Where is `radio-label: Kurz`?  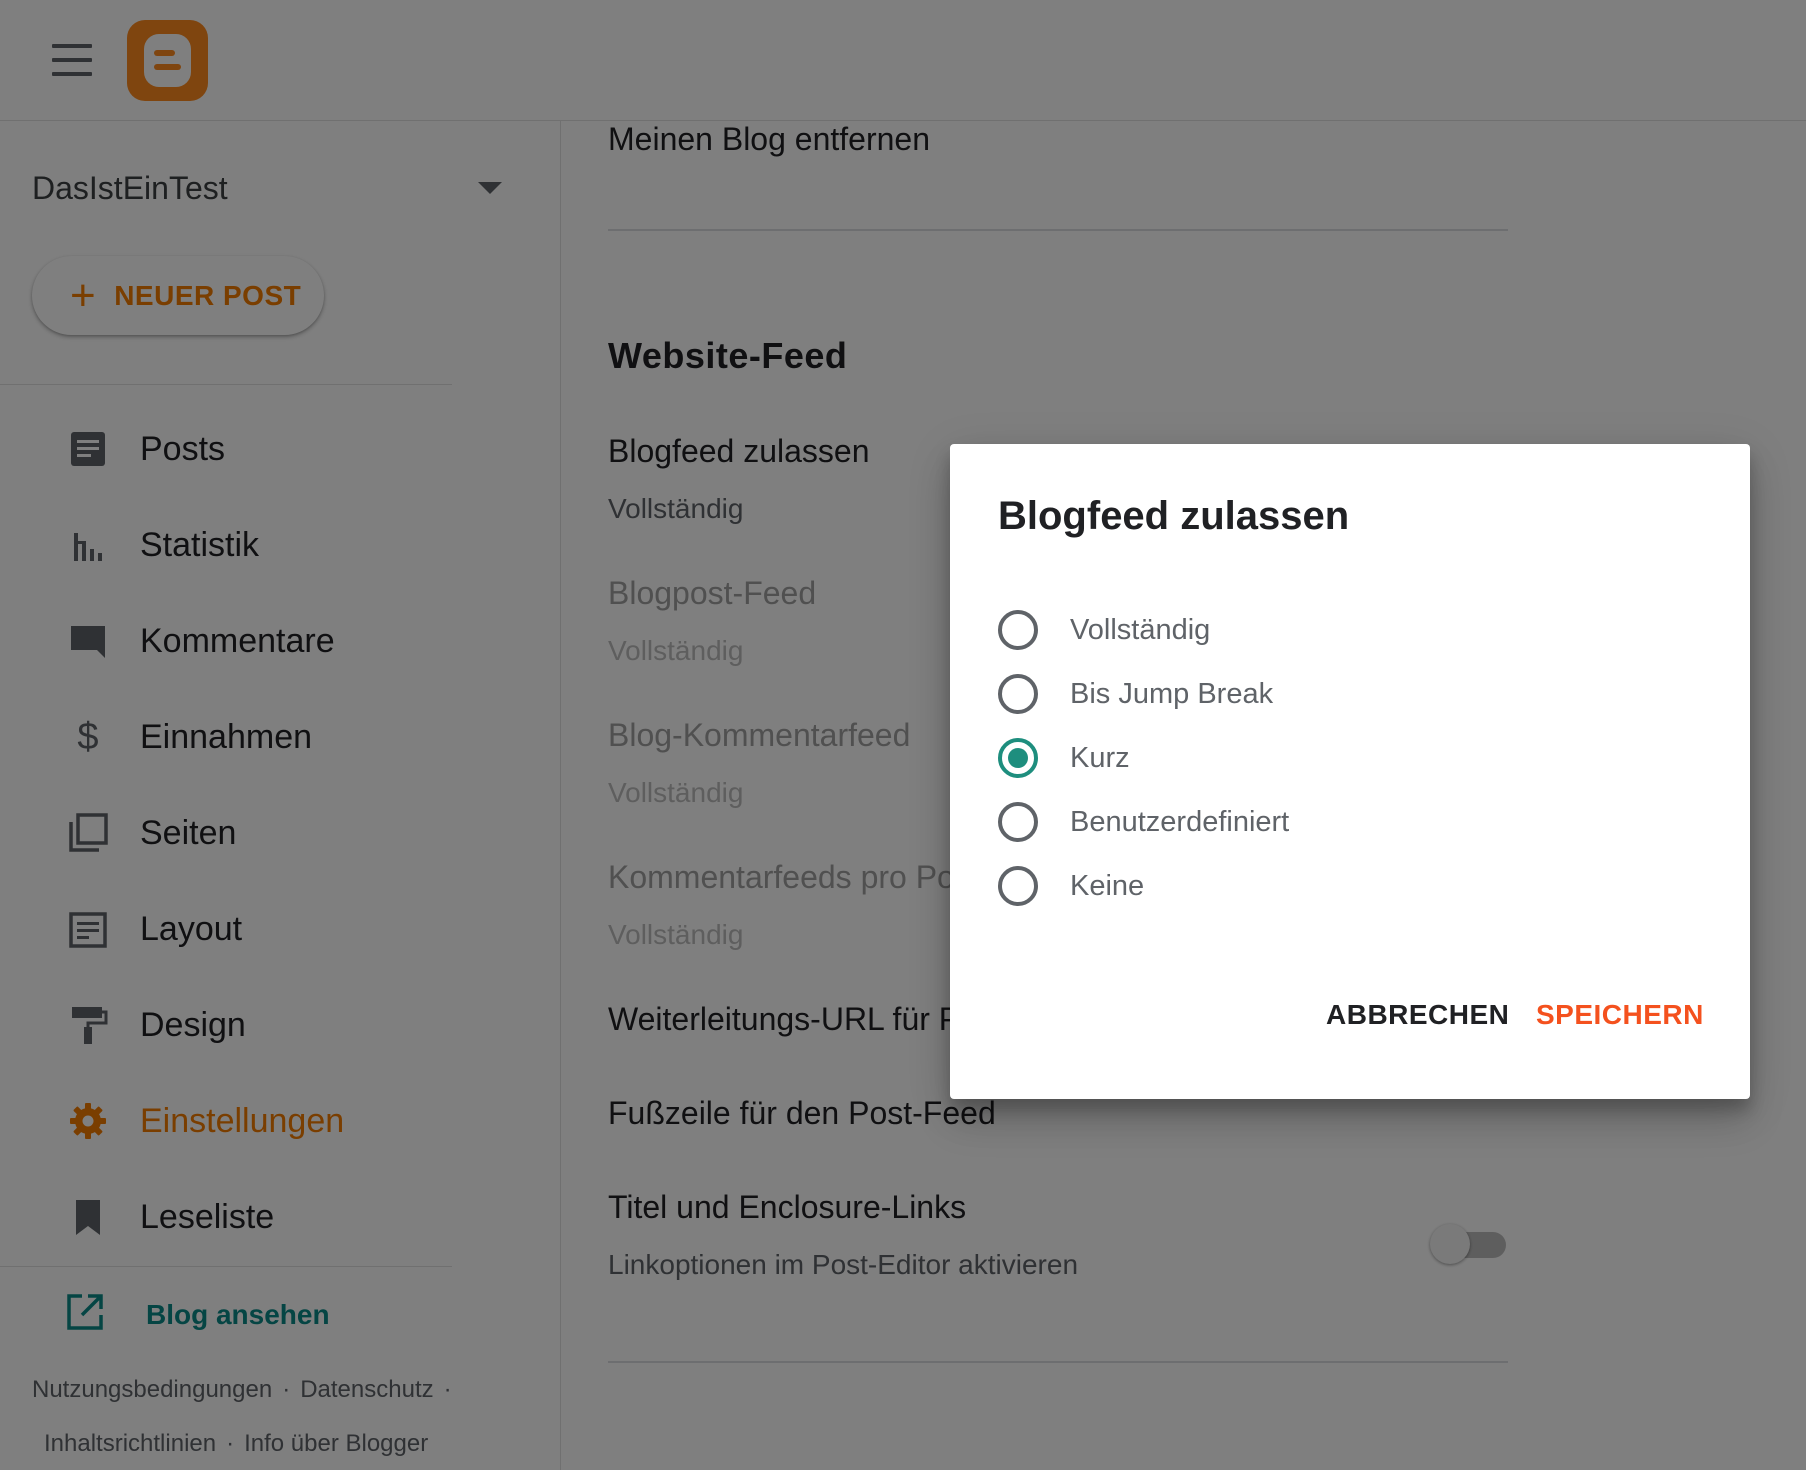
radio-label: Kurz is located at coordinates (1100, 757).